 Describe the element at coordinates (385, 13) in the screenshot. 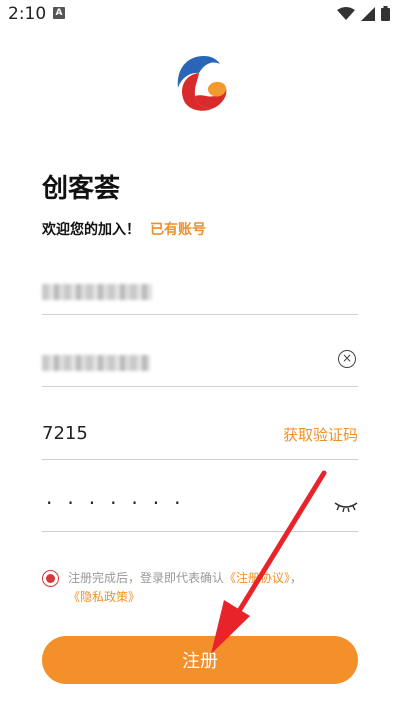

I see `battery-icon` at that location.